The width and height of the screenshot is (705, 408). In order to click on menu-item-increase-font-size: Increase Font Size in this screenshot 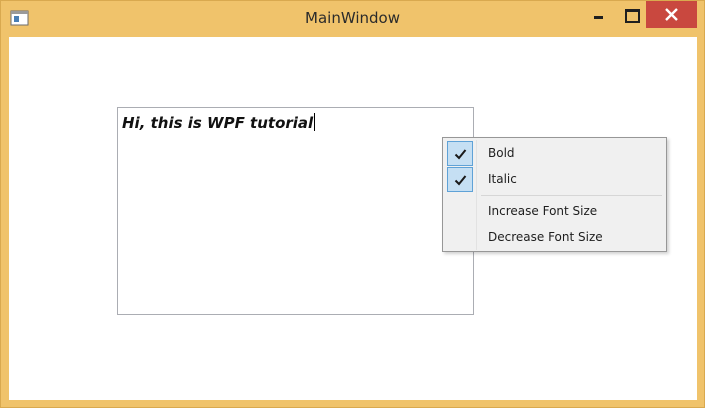, I will do `click(554, 212)`.